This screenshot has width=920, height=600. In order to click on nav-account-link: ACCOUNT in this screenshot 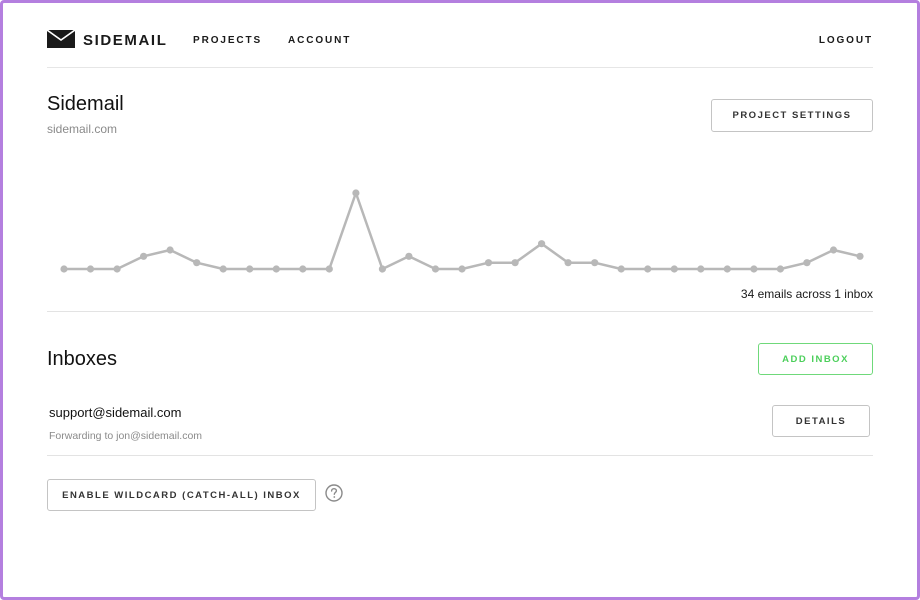, I will do `click(319, 40)`.